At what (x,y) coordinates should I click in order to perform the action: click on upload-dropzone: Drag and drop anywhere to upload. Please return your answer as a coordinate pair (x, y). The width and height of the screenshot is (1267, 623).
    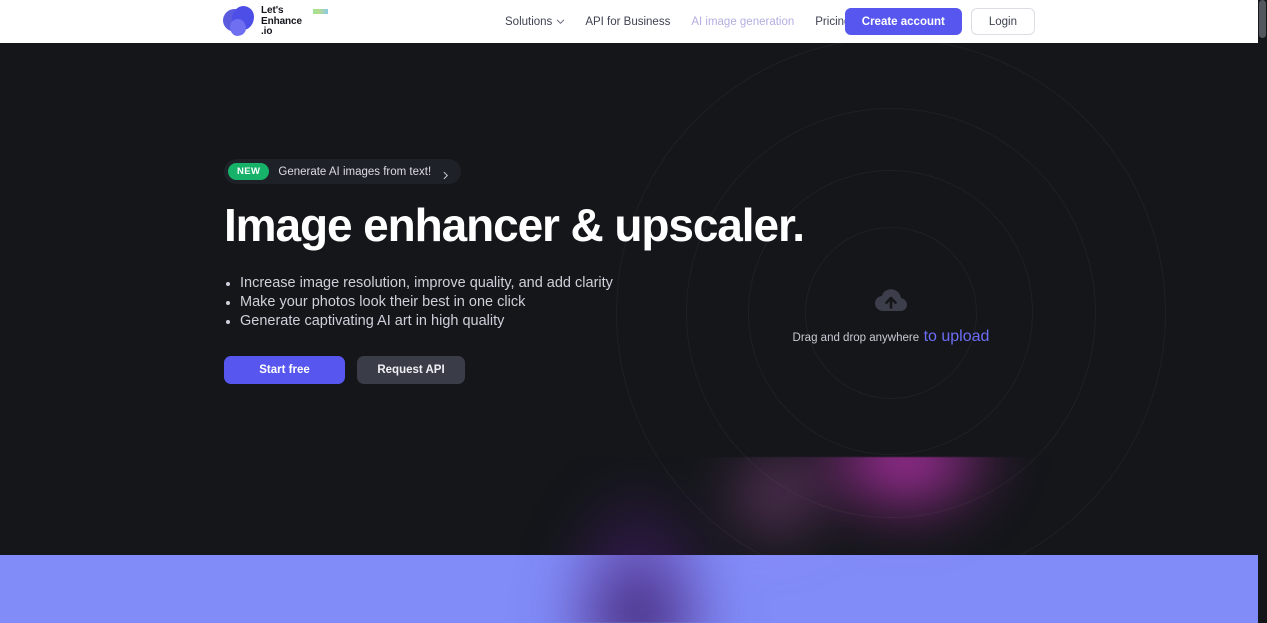
    Looking at the image, I should click on (891, 317).